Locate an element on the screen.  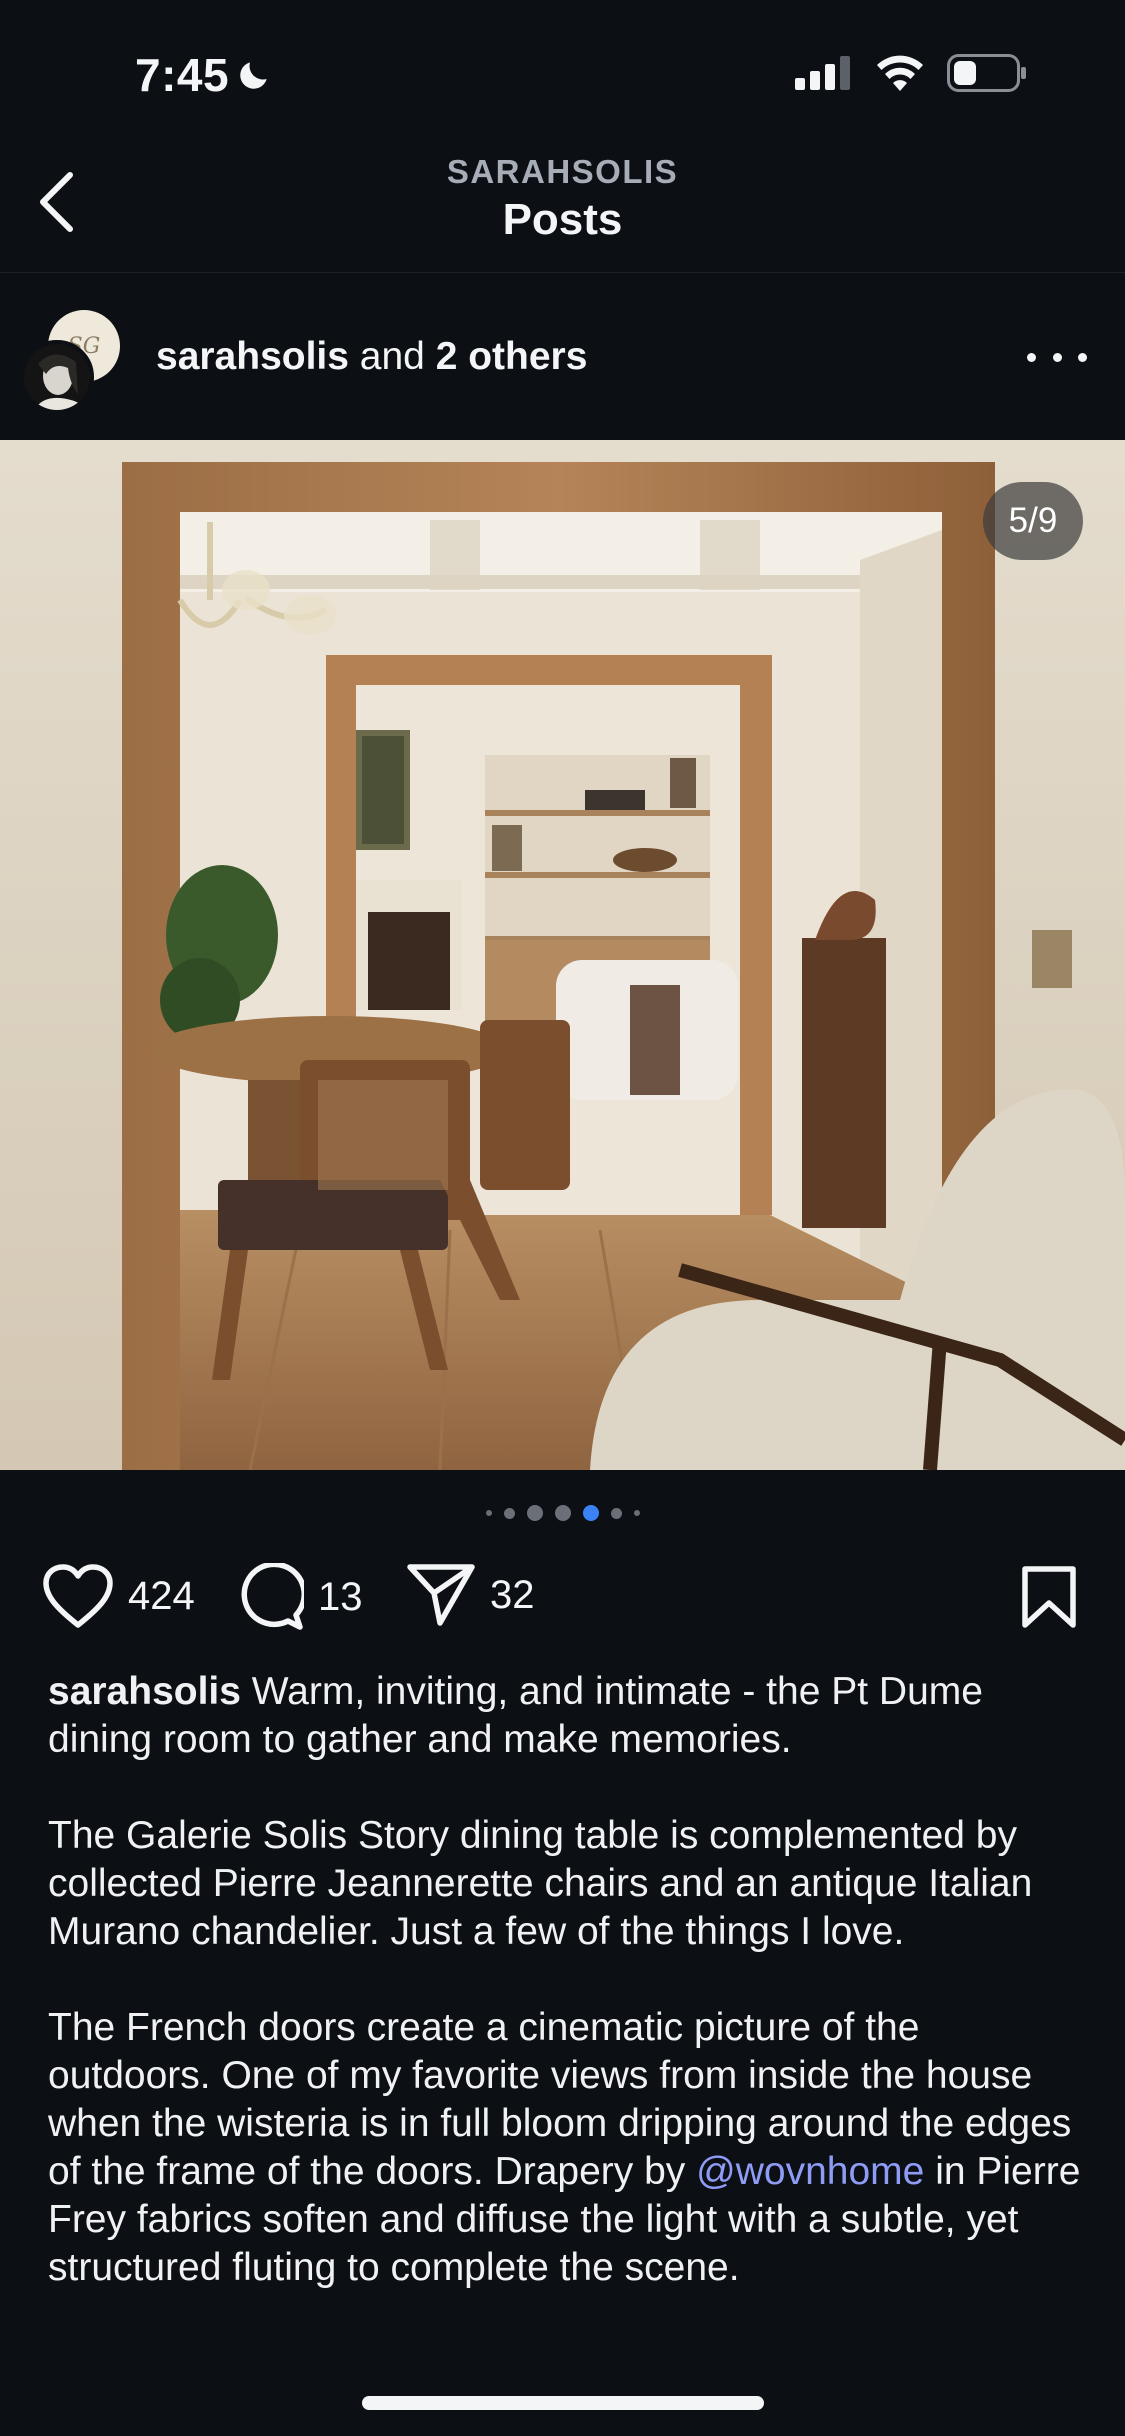
status-icons is located at coordinates (911, 73).